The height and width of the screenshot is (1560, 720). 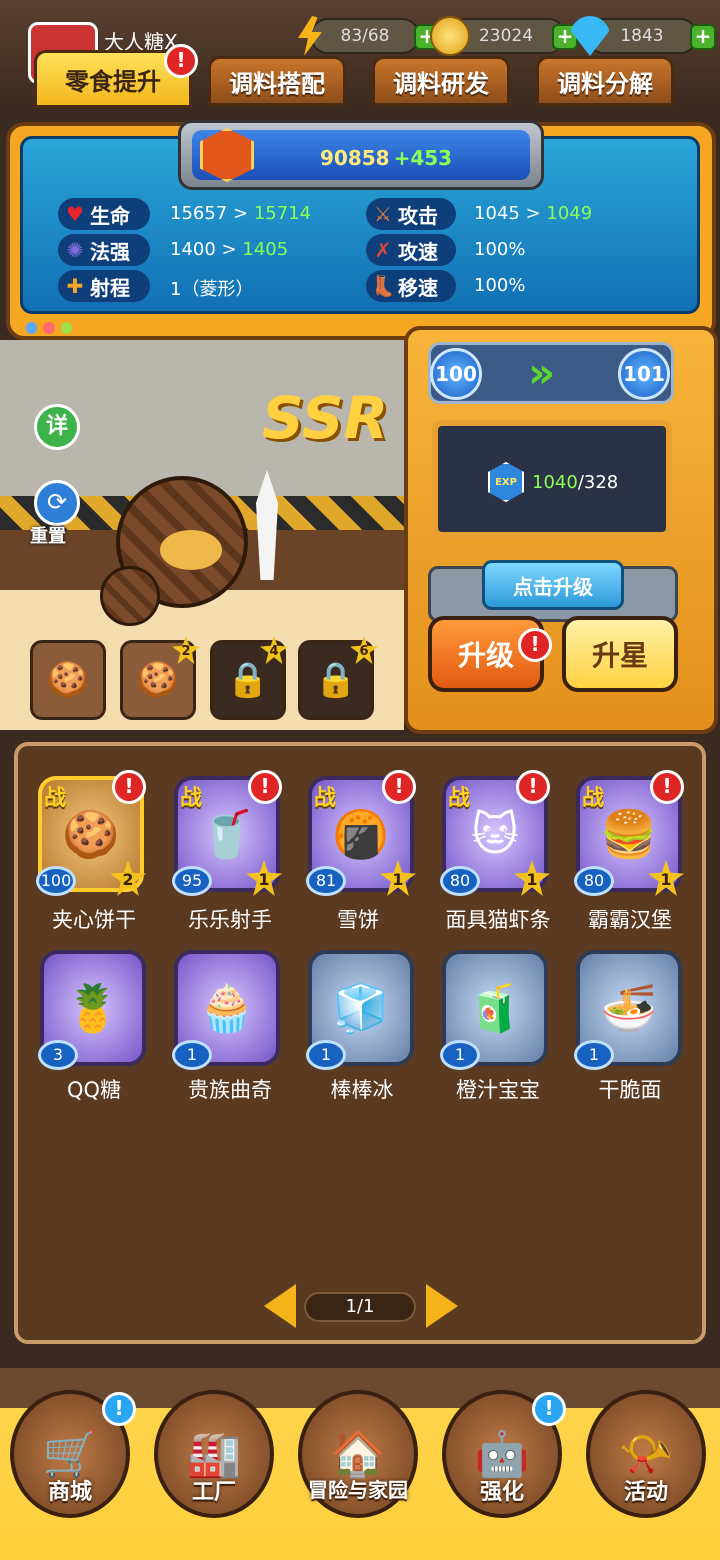 I want to click on exp-required: /328, so click(x=598, y=482).